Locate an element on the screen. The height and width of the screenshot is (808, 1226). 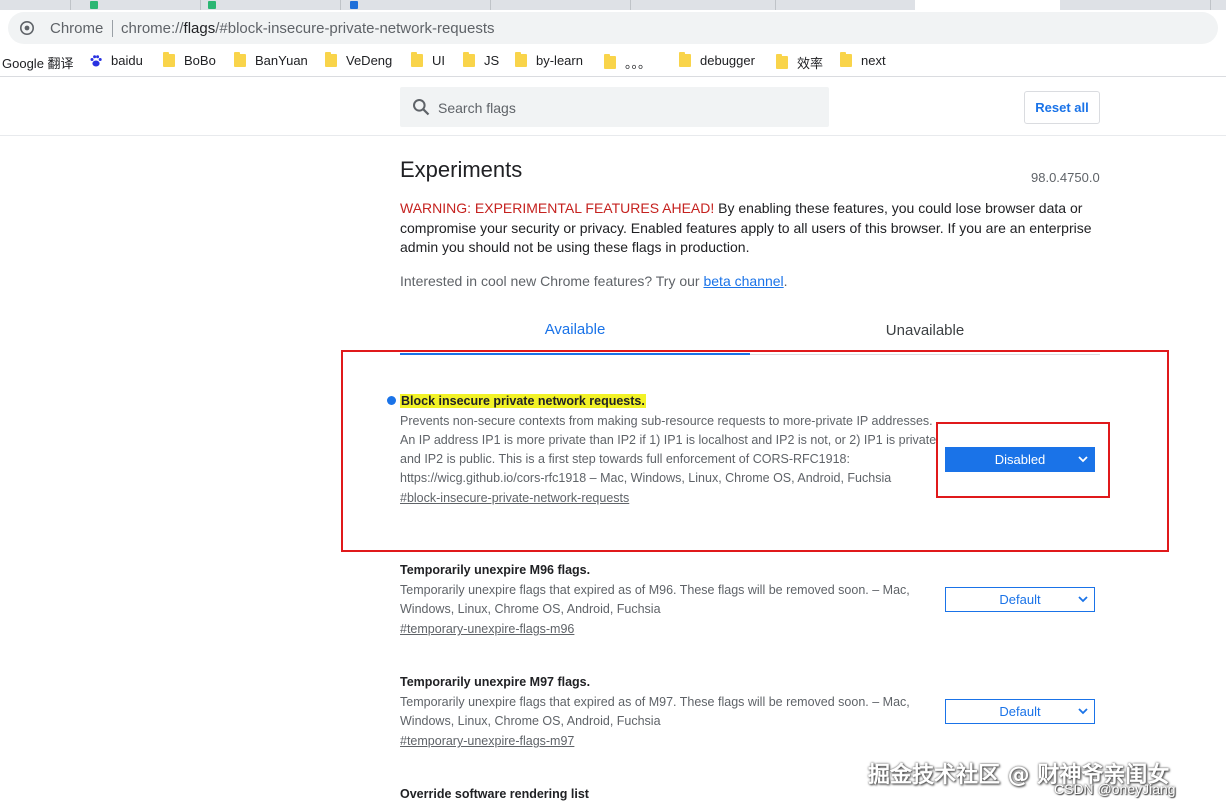
bookmark-folder-bobo: BoBo is located at coordinates (189, 60).